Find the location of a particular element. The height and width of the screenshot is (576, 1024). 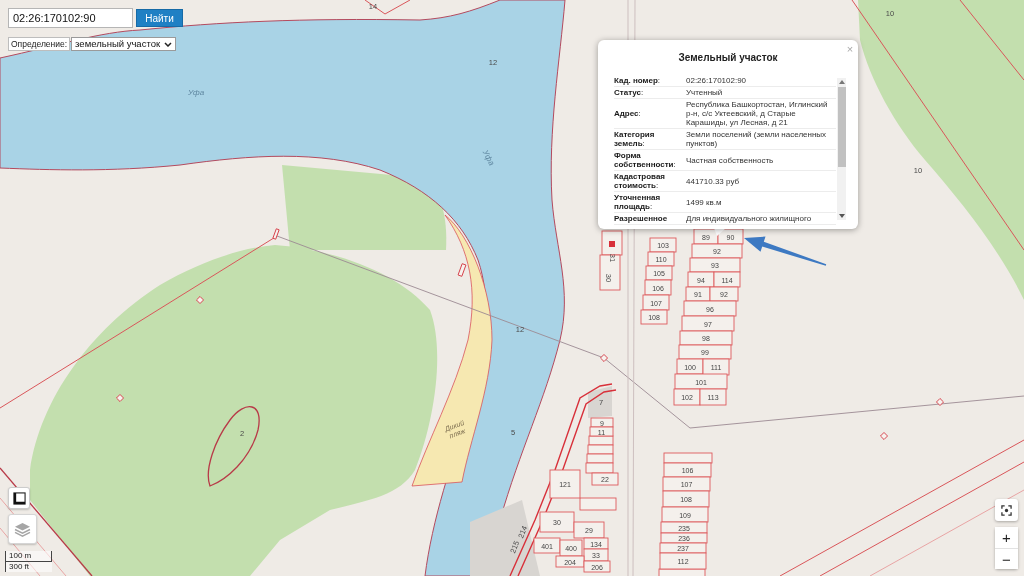

building-marker is located at coordinates (612, 244).